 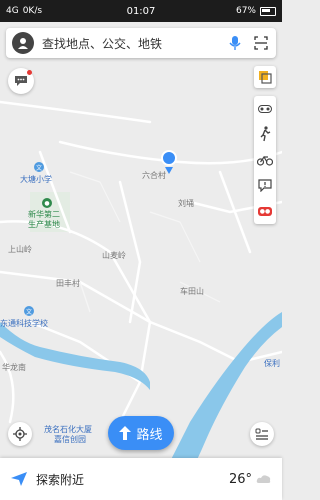 What do you see at coordinates (272, 363) in the screenshot?
I see `map-label-bao: 保利` at bounding box center [272, 363].